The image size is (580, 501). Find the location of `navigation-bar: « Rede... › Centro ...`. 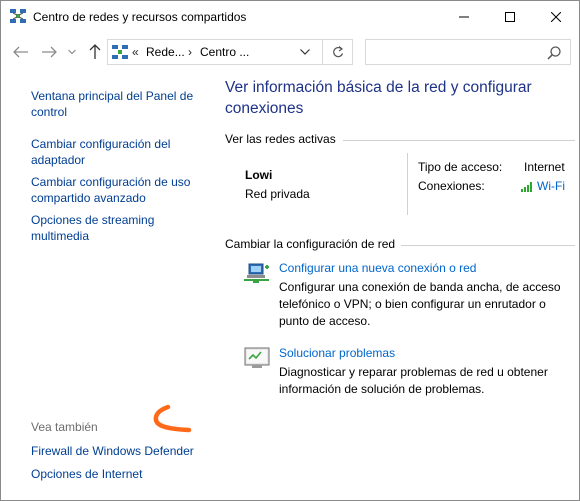

navigation-bar: « Rede... › Centro ... is located at coordinates (290, 52).